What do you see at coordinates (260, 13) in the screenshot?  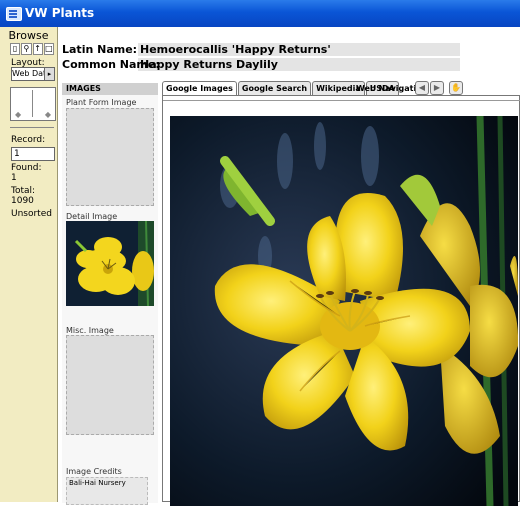 I see `title-bar: VW Plants` at bounding box center [260, 13].